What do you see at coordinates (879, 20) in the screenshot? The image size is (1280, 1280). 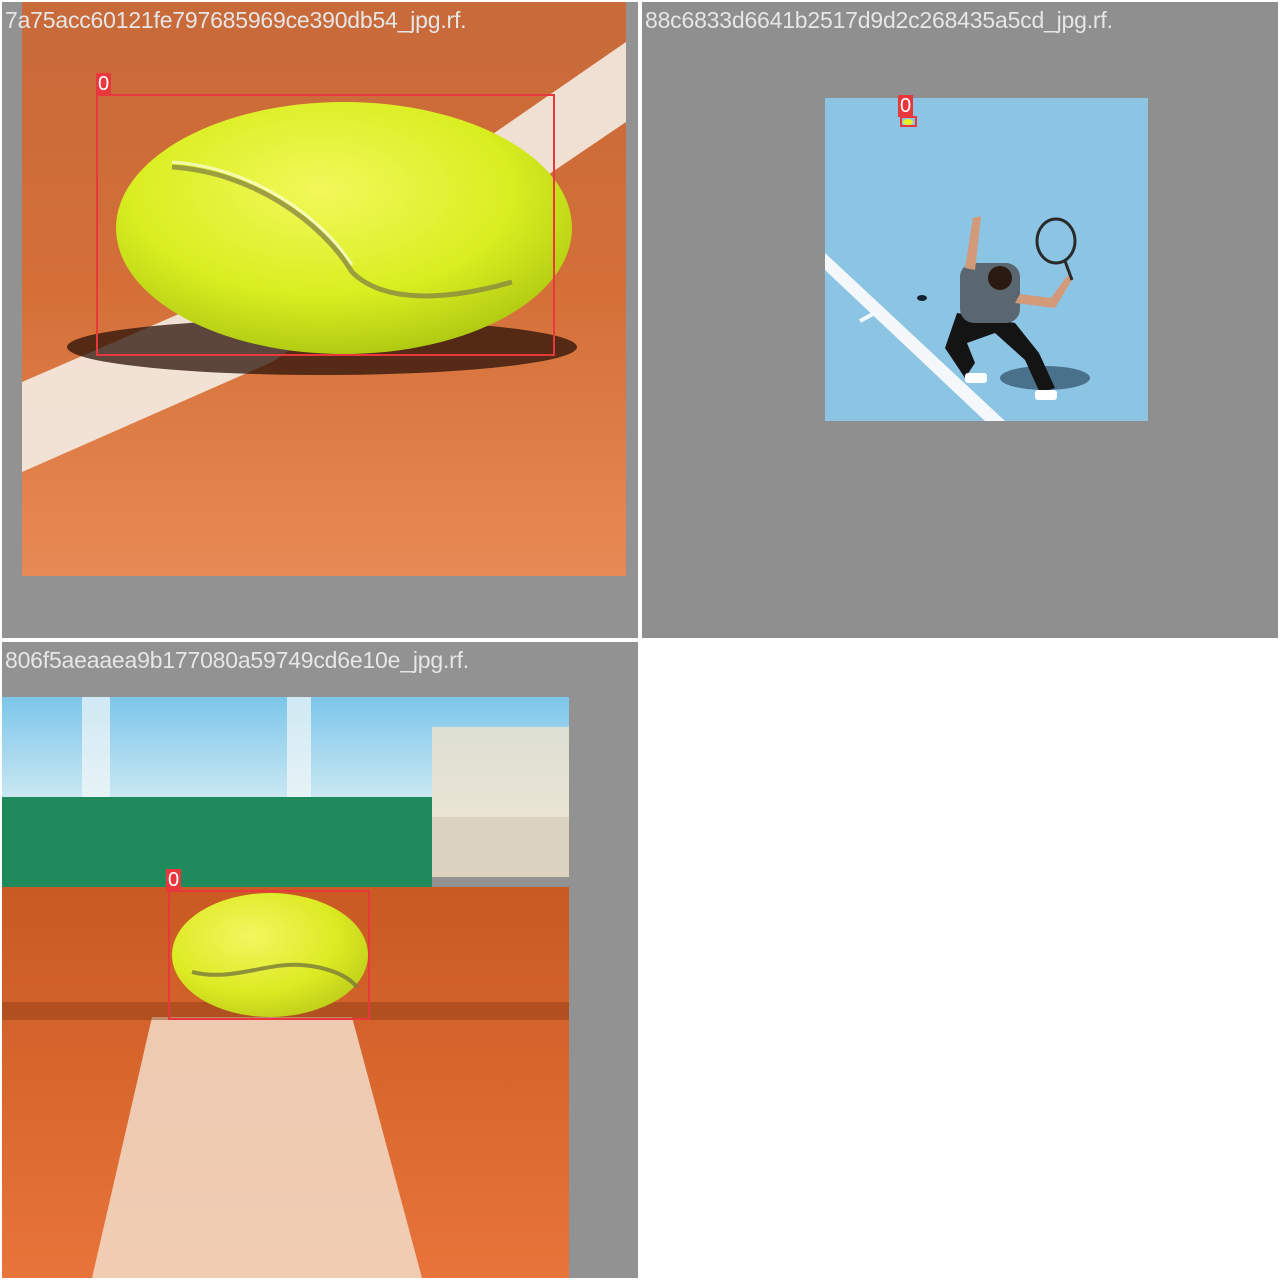 I see `image-filename: 88c6833d6641b2517d9d2c268435a5cd_jpg.rf.` at bounding box center [879, 20].